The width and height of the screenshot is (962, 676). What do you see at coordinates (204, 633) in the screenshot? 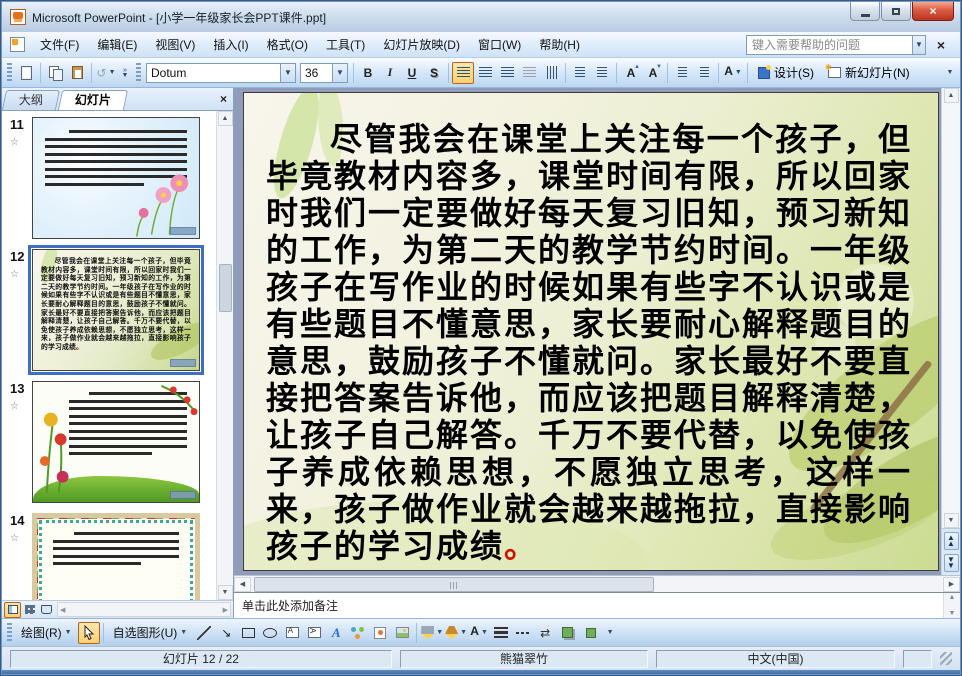
I see `line-tool-button` at bounding box center [204, 633].